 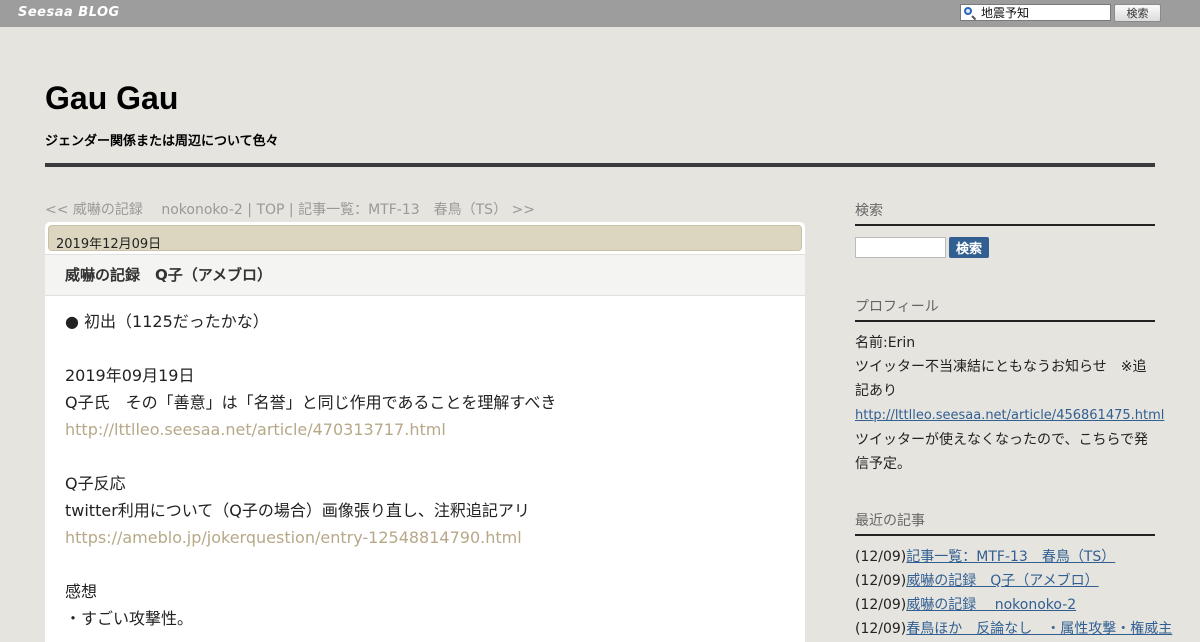 I want to click on article-line: Q子氏 その「善意」は「名誉」と同じ作用であることを理解すべき, so click(x=311, y=402).